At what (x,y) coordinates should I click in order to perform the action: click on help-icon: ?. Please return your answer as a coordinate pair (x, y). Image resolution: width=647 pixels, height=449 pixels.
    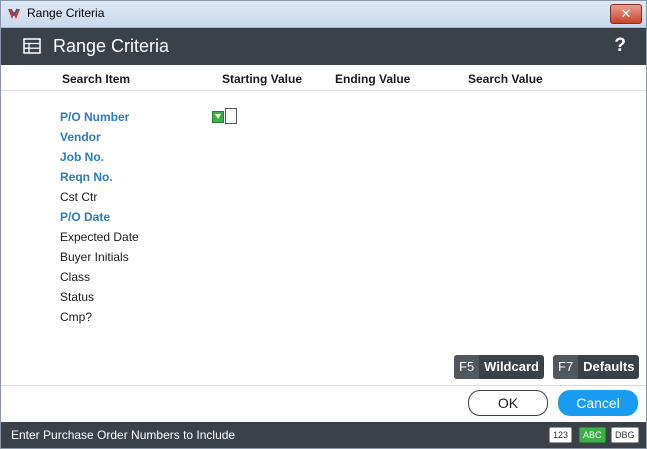
    Looking at the image, I should click on (620, 46).